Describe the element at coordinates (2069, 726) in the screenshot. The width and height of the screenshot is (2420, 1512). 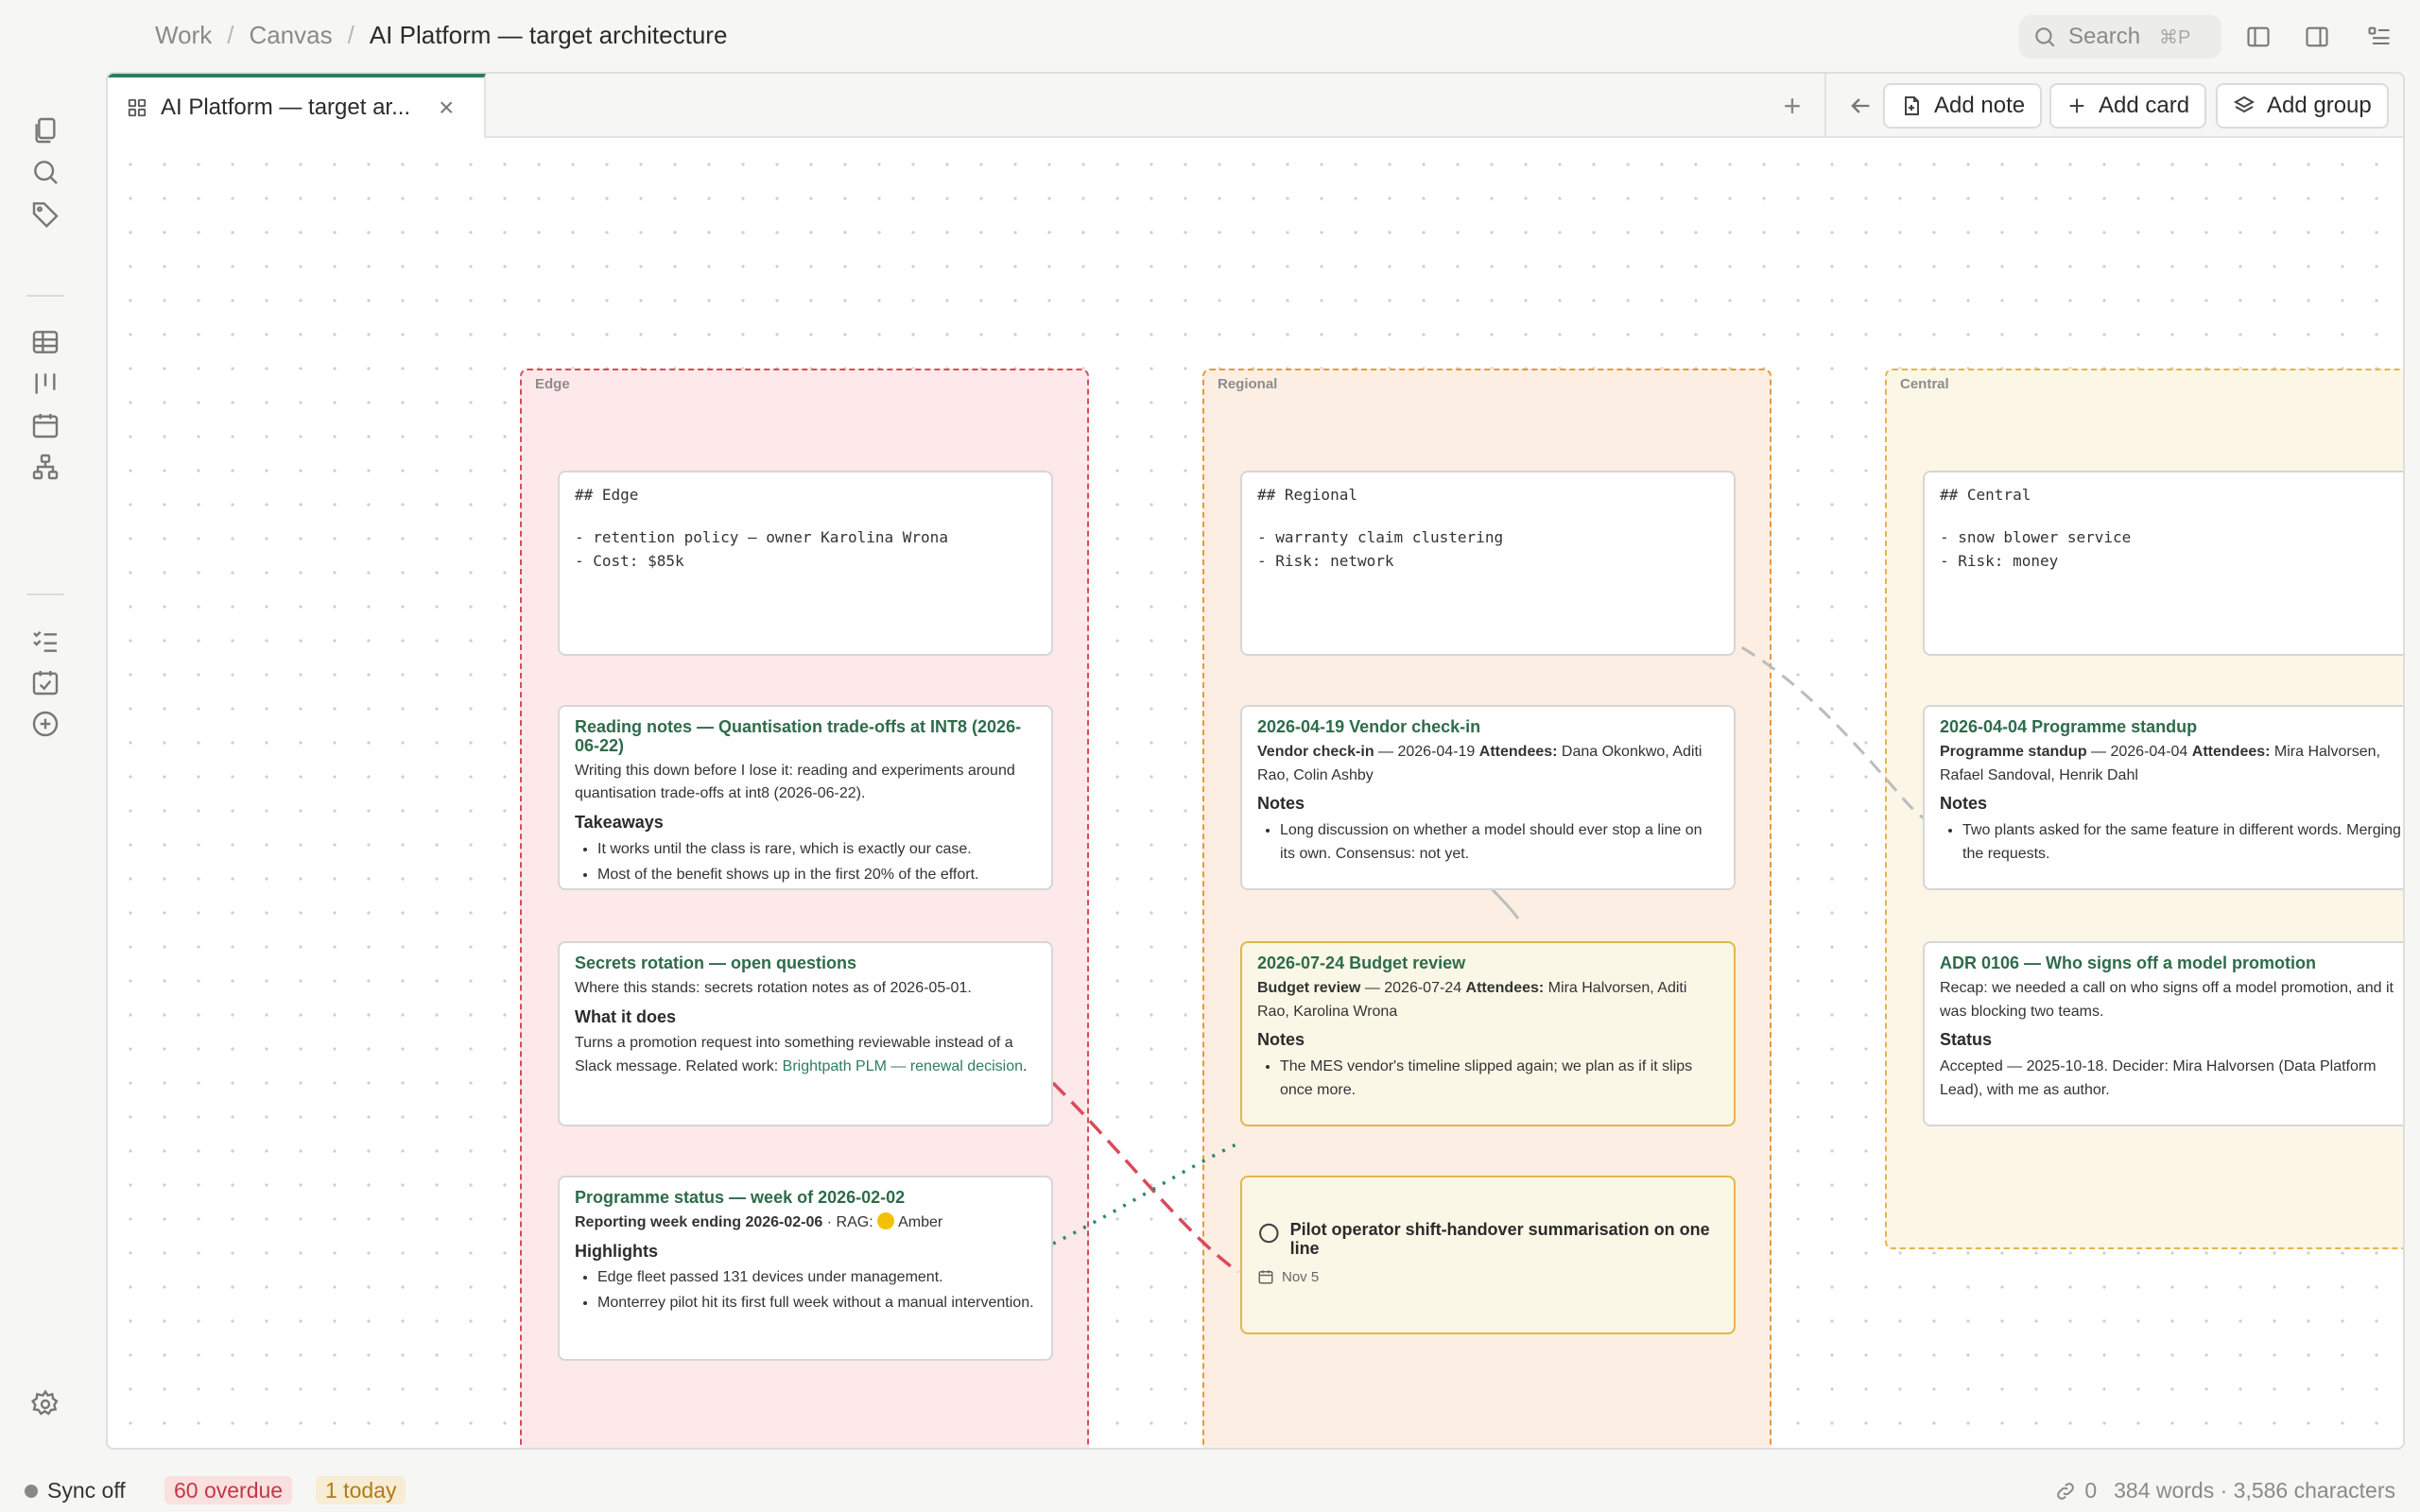
I see `card-title: 2026-04-04 Programme standup` at that location.